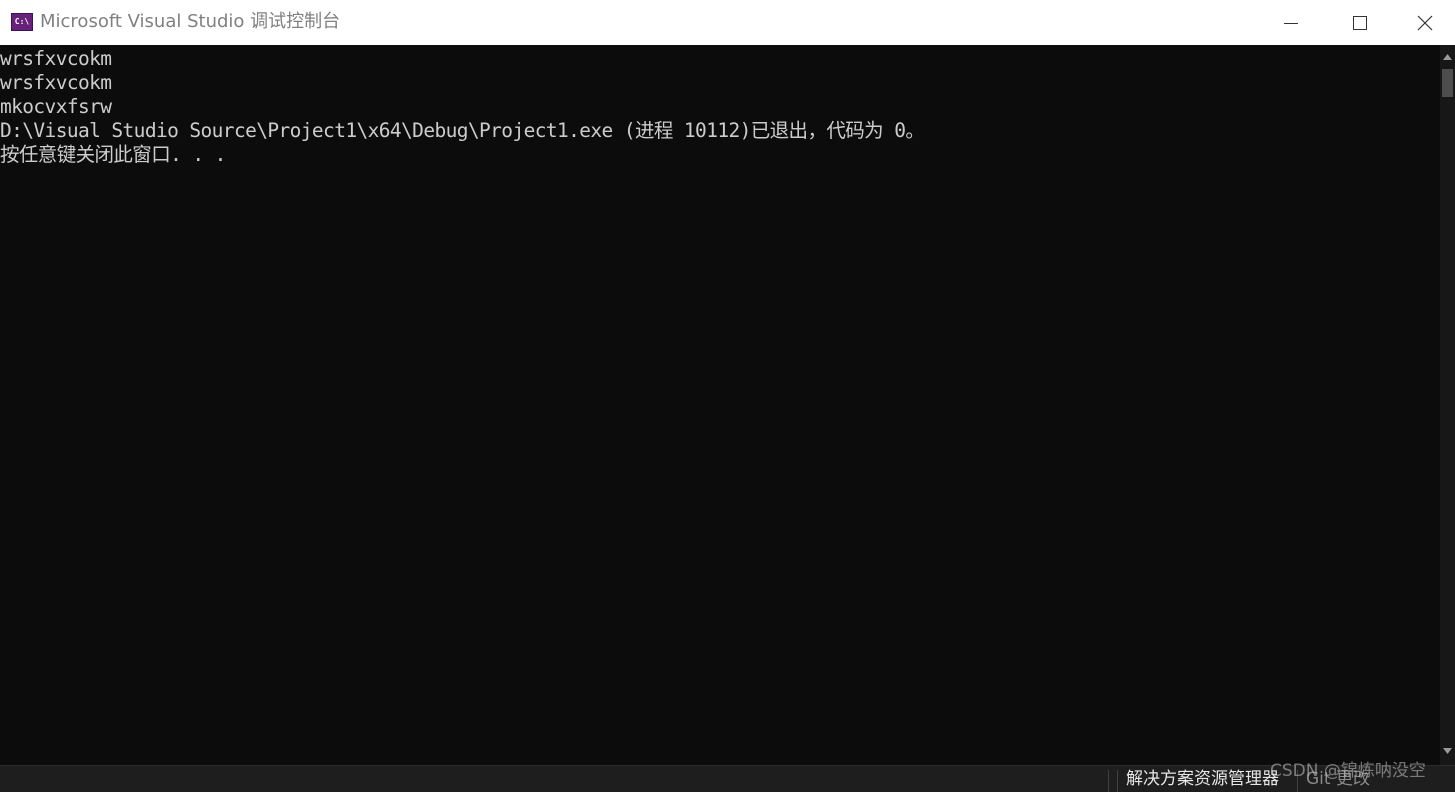 Image resolution: width=1455 pixels, height=792 pixels. I want to click on console-line-2: wrsfxvcokm, so click(56, 82).